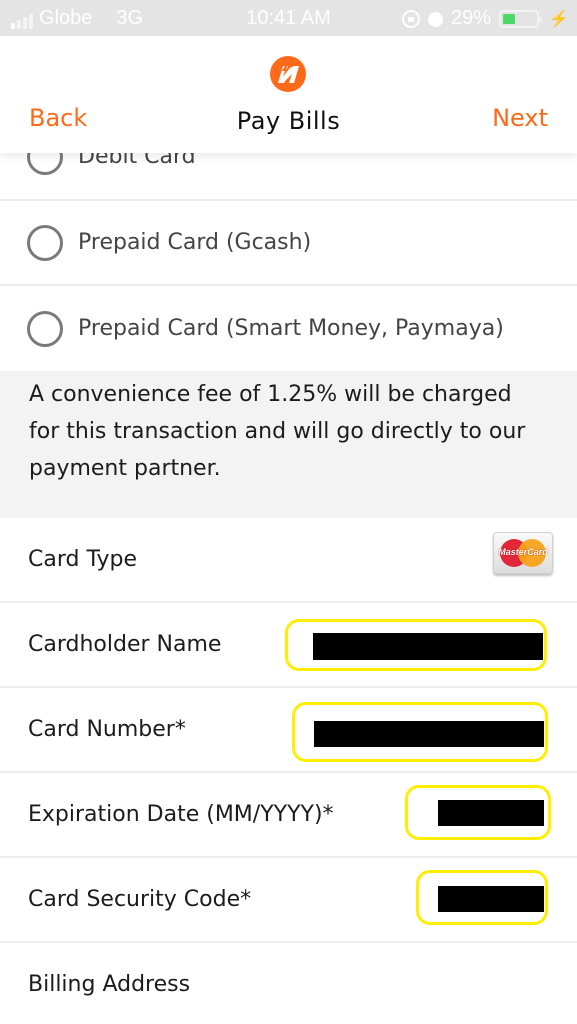 The height and width of the screenshot is (1024, 577). What do you see at coordinates (195, 242) in the screenshot?
I see `option-label: Prepaid Card (Gcash)` at bounding box center [195, 242].